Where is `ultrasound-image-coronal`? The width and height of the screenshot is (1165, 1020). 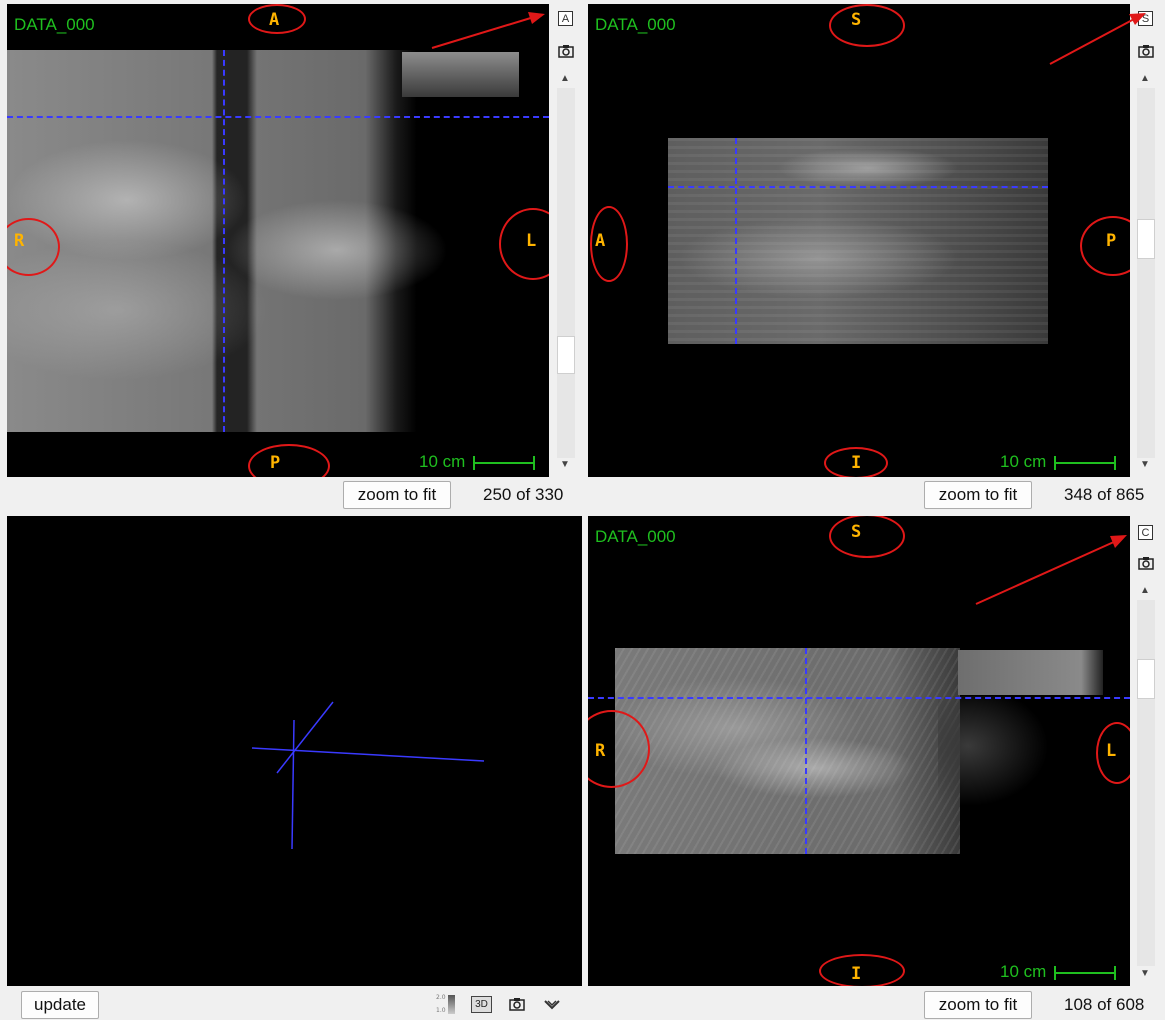
ultrasound-image-coronal is located at coordinates (787, 751).